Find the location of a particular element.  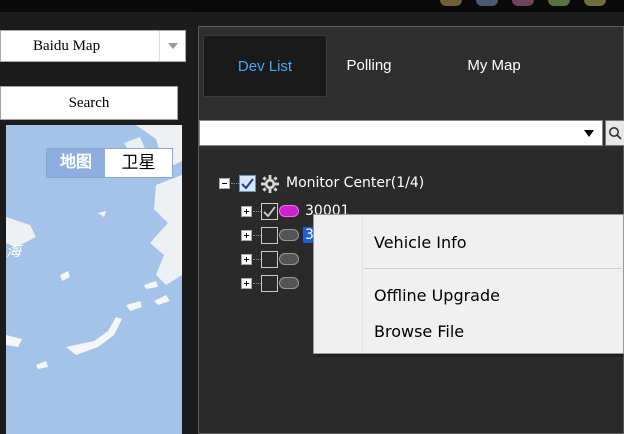

tree-root-label: Monitor Center(1/4) is located at coordinates (355, 183).